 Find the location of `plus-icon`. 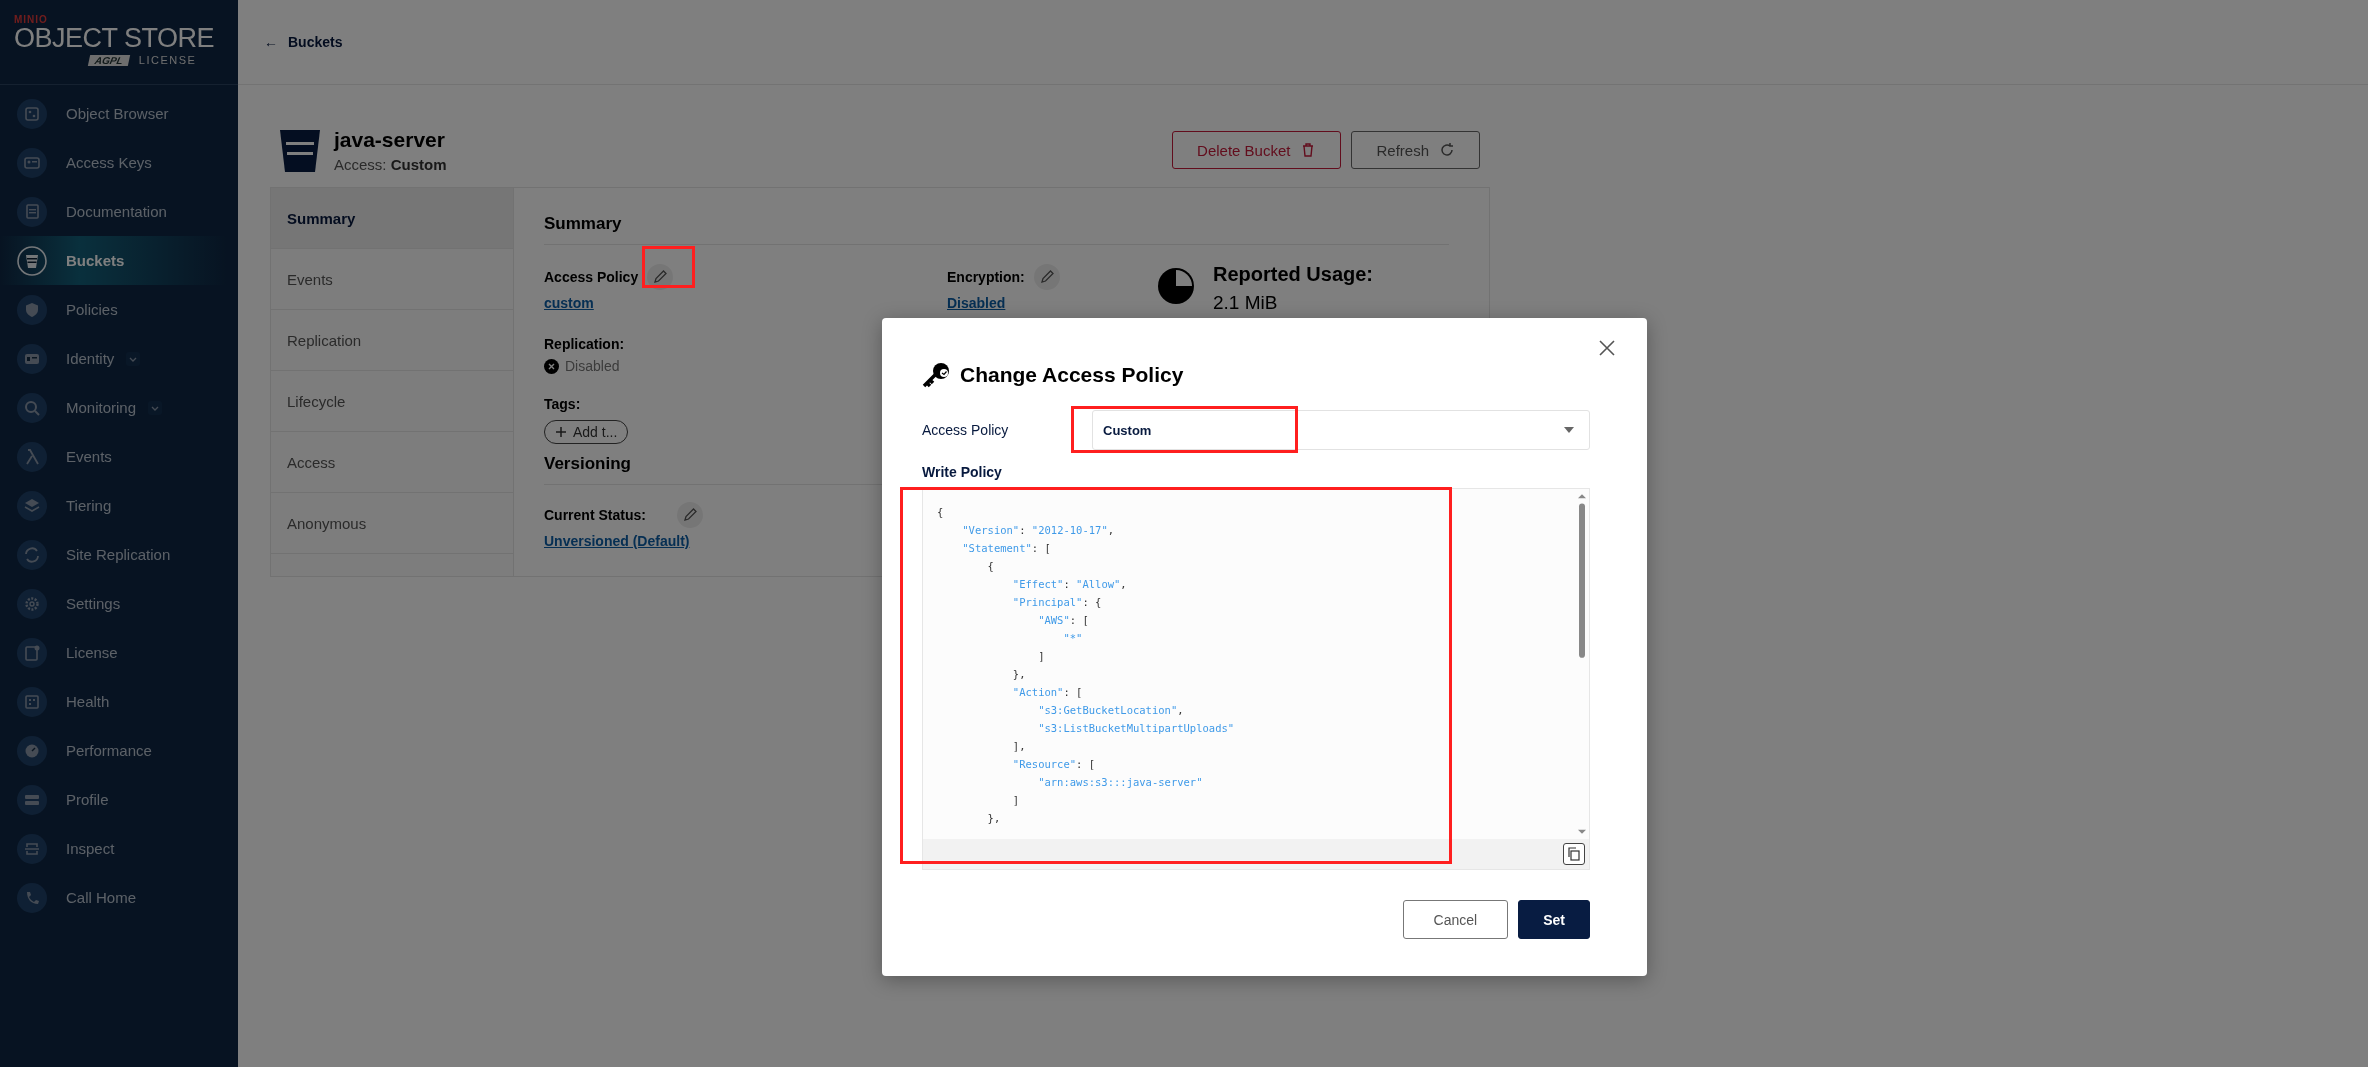

plus-icon is located at coordinates (561, 432).